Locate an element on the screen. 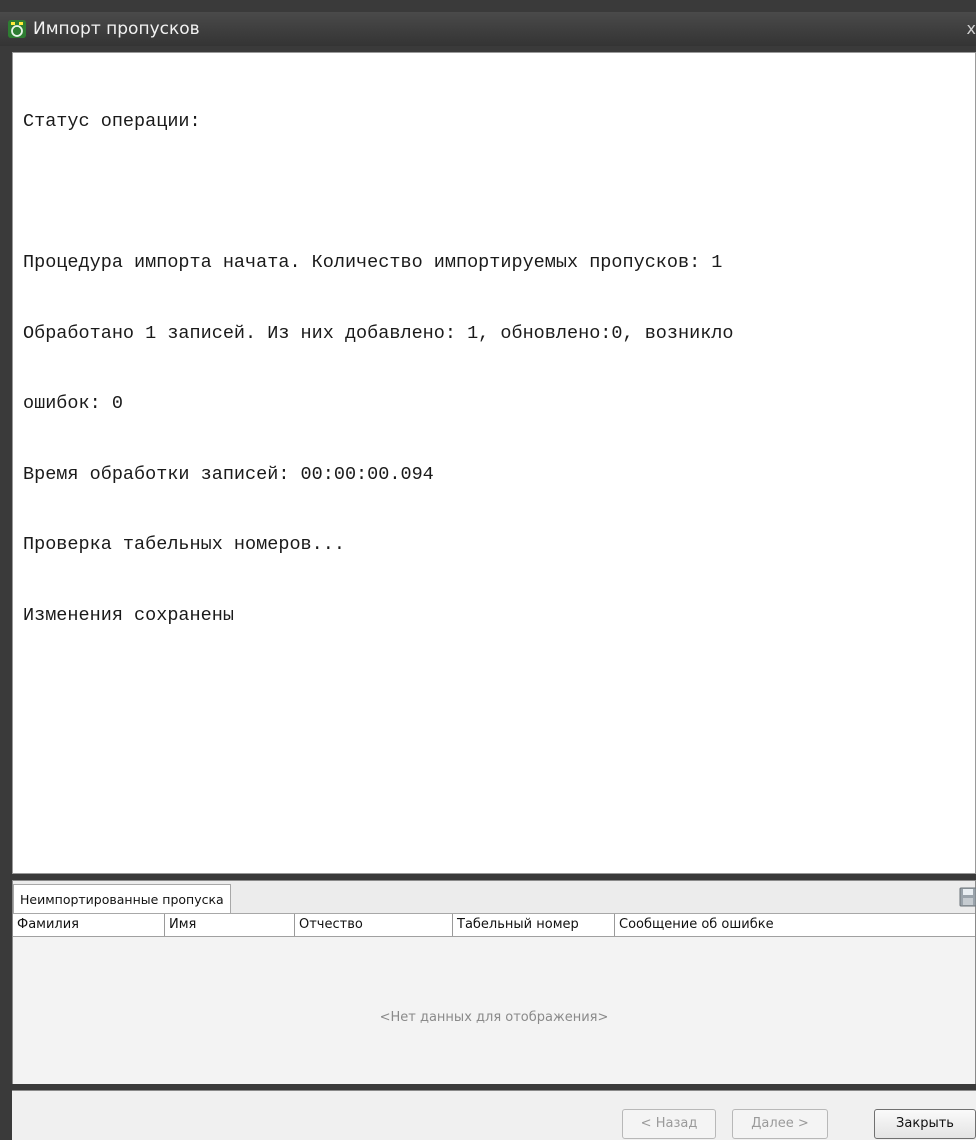 The image size is (976, 1140). window-title: Импорт пропусков is located at coordinates (116, 29).